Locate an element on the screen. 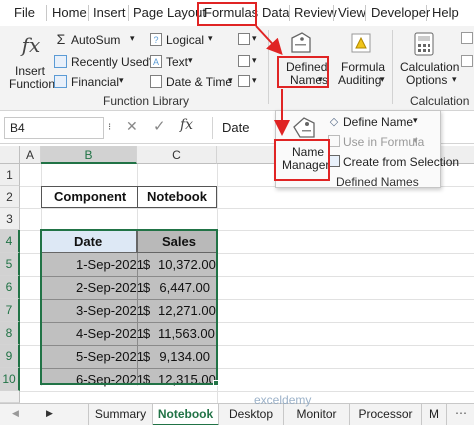 The width and height of the screenshot is (474, 425). sheet-tab-monitor: Monitor is located at coordinates (317, 414).